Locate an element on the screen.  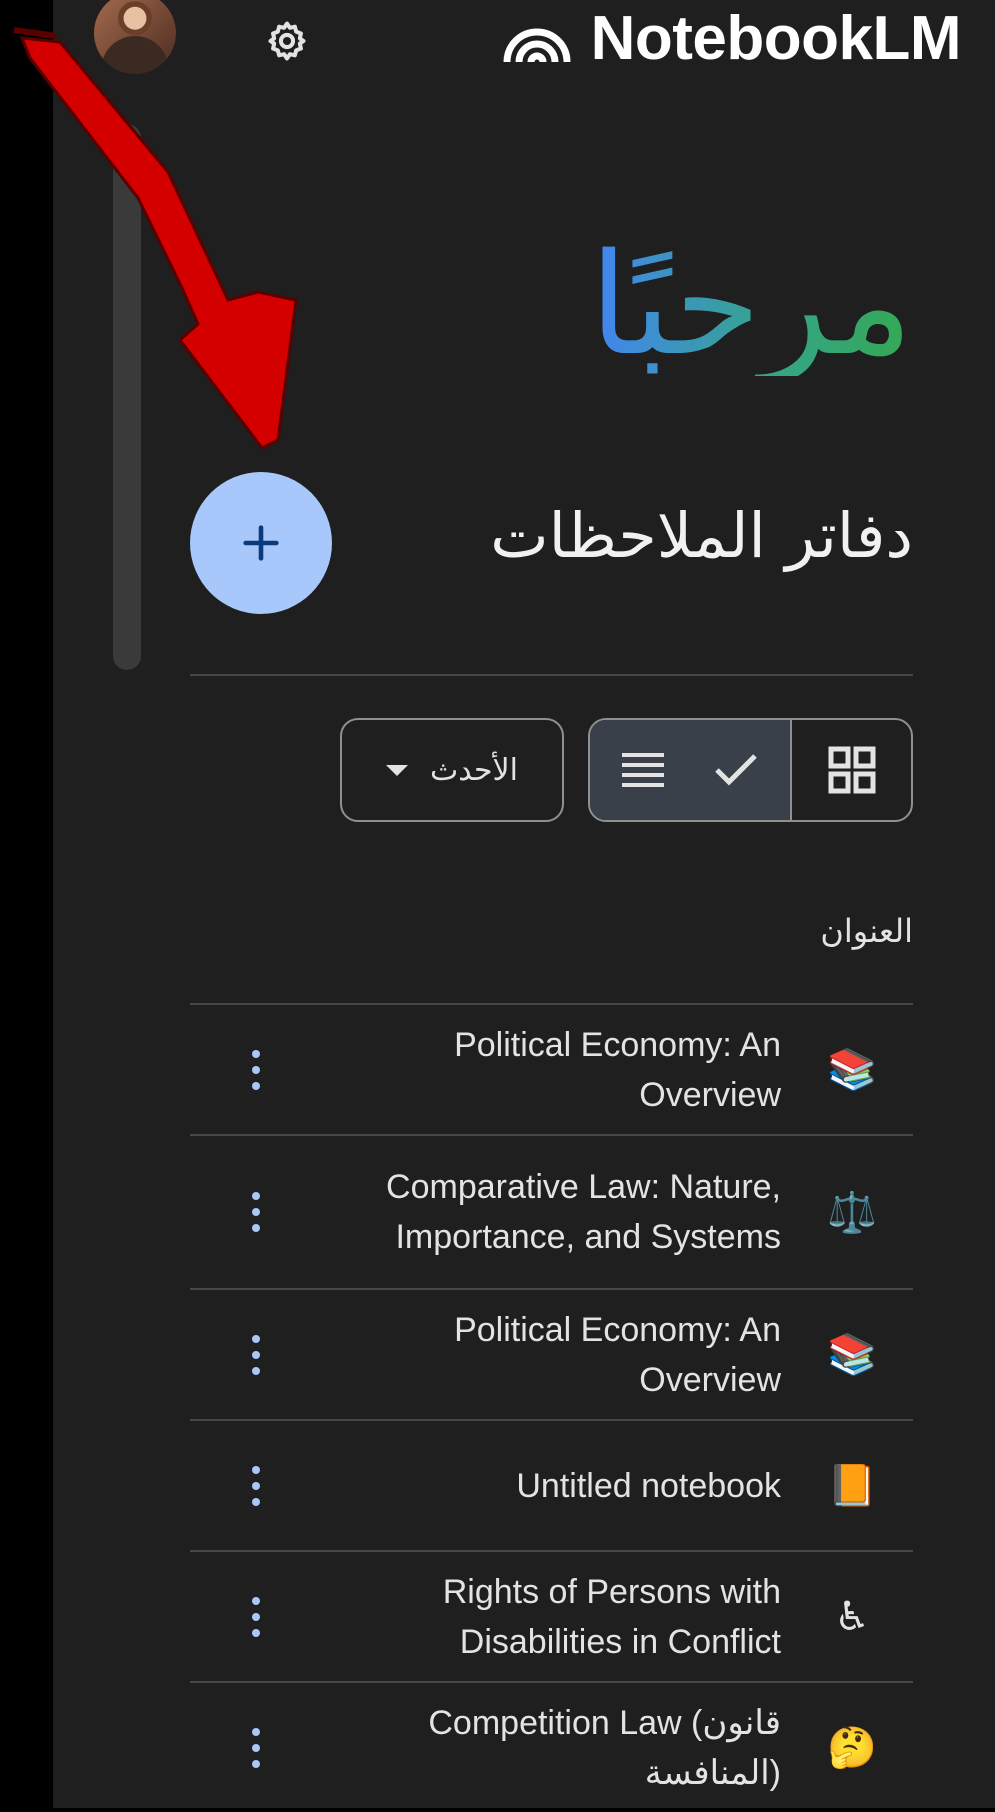
notebook-emoji-icon: ♿ is located at coordinates (852, 1616).